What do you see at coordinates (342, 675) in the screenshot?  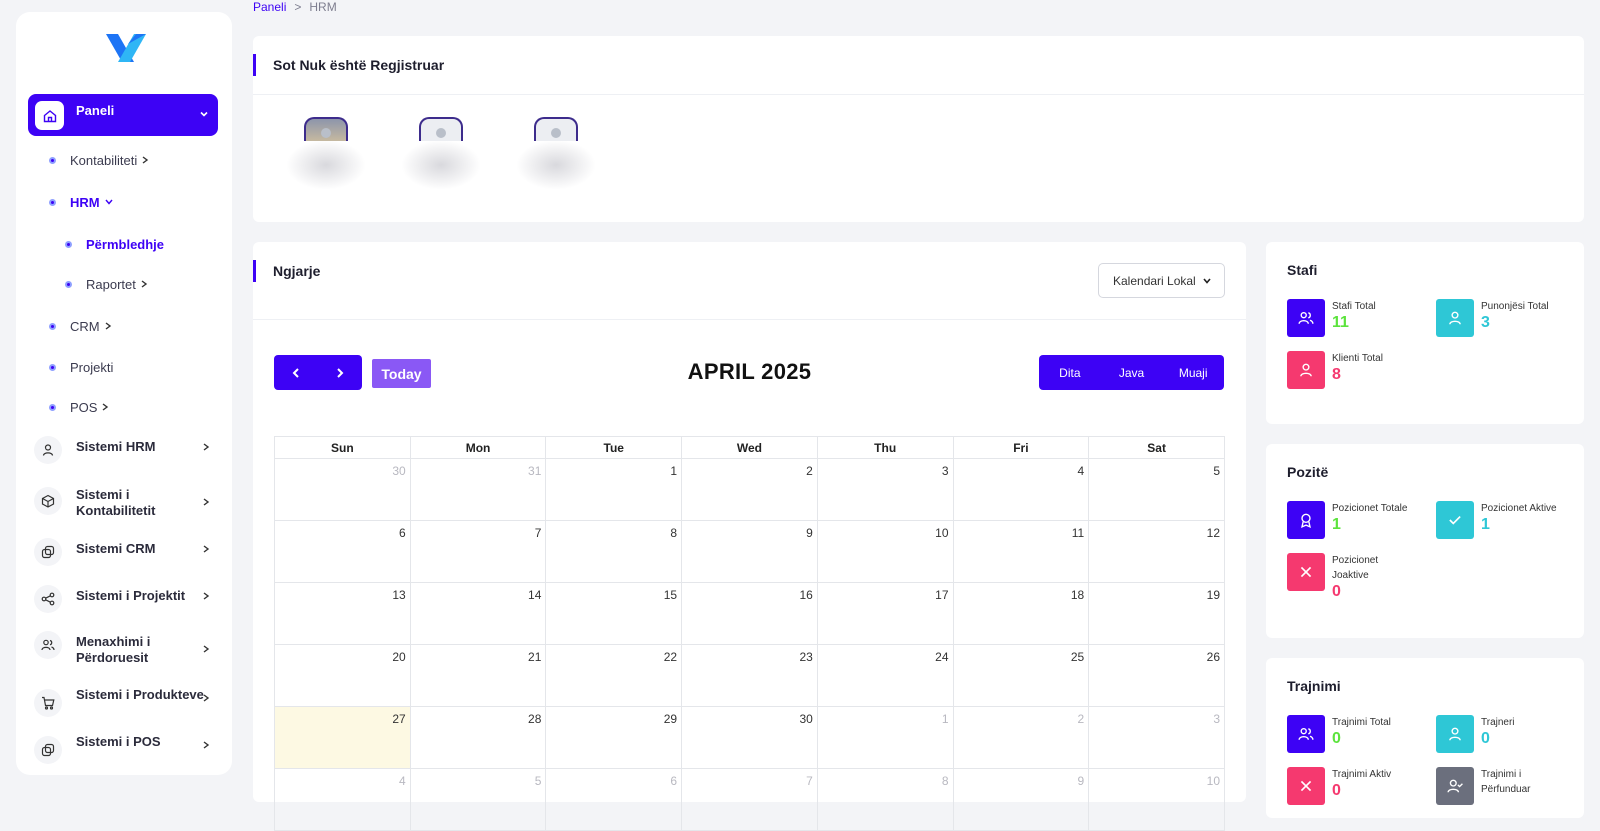 I see `calendar-day-cell: 20` at bounding box center [342, 675].